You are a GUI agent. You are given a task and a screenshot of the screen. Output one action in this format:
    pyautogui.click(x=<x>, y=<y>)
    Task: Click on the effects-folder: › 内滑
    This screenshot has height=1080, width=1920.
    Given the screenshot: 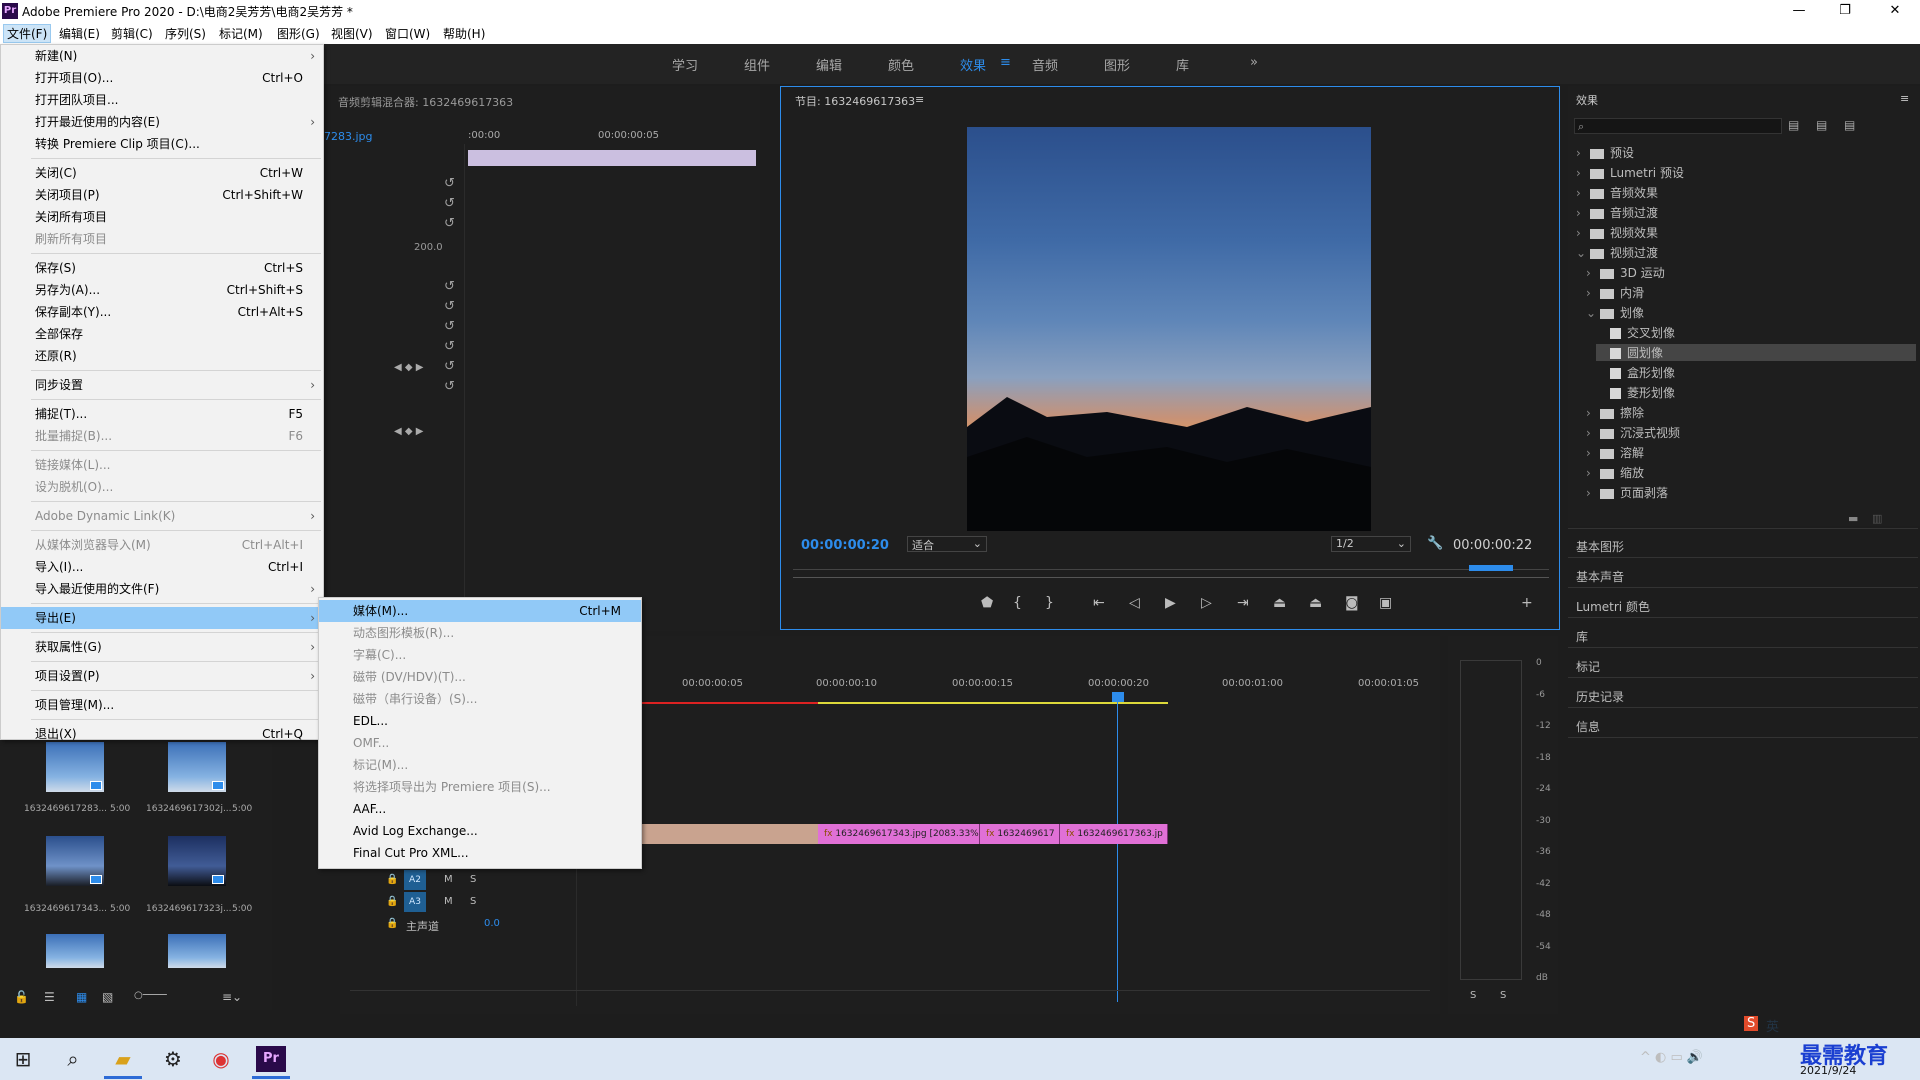 What is the action you would take?
    pyautogui.click(x=1615, y=292)
    